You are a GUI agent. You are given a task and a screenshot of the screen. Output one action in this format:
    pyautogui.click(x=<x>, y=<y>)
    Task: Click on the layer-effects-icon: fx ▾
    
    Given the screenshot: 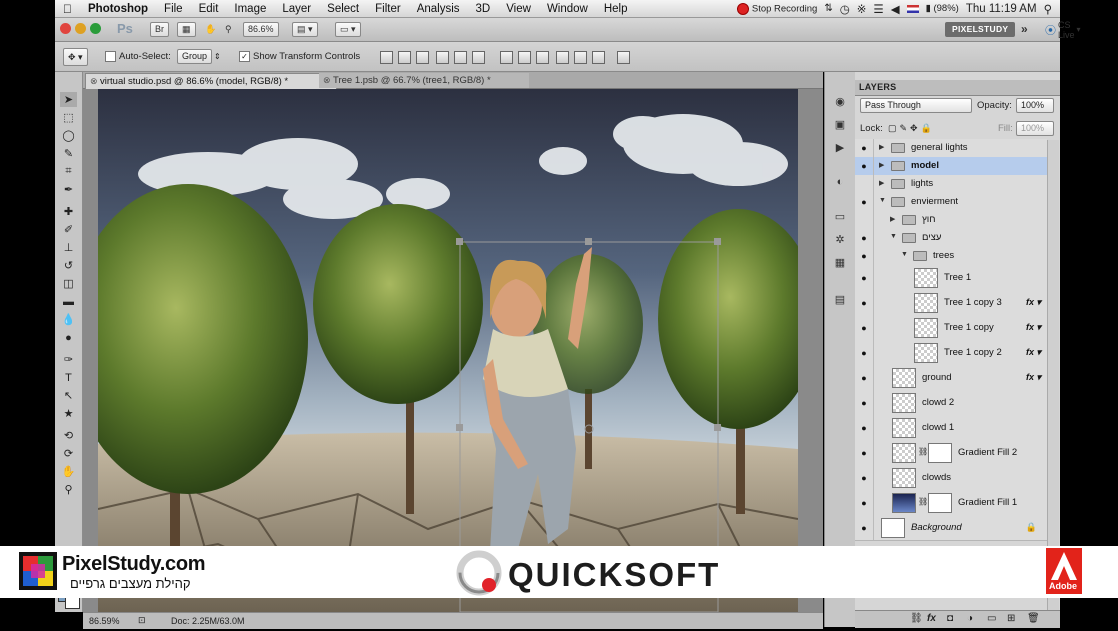 What is the action you would take?
    pyautogui.click(x=1033, y=327)
    